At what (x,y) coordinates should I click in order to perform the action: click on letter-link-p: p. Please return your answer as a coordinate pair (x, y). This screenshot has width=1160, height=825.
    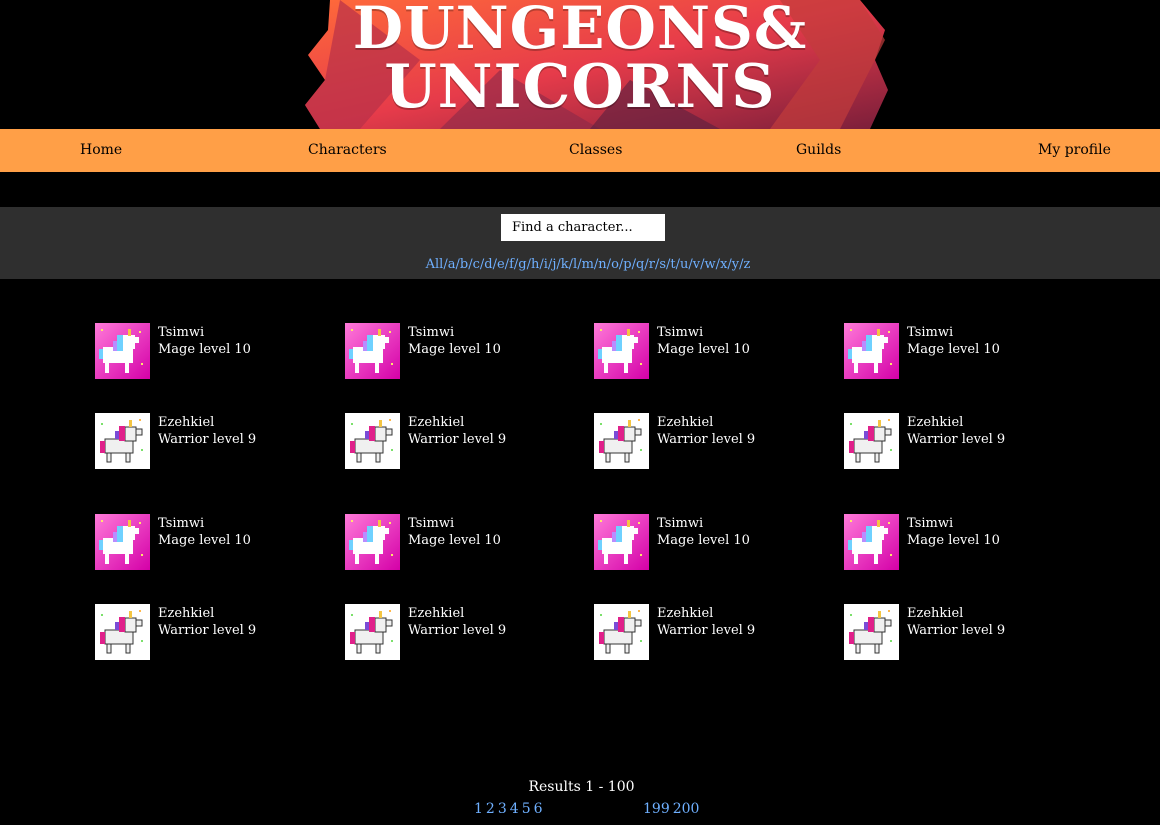
    Looking at the image, I should click on (627, 264).